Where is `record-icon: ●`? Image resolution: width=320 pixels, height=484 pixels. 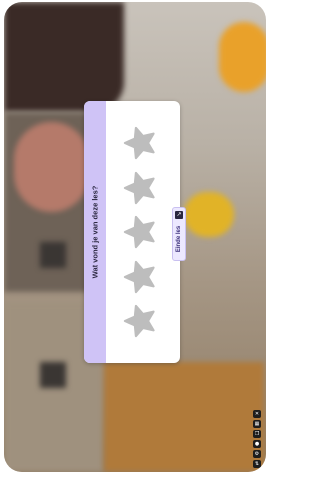 record-icon: ● is located at coordinates (257, 444).